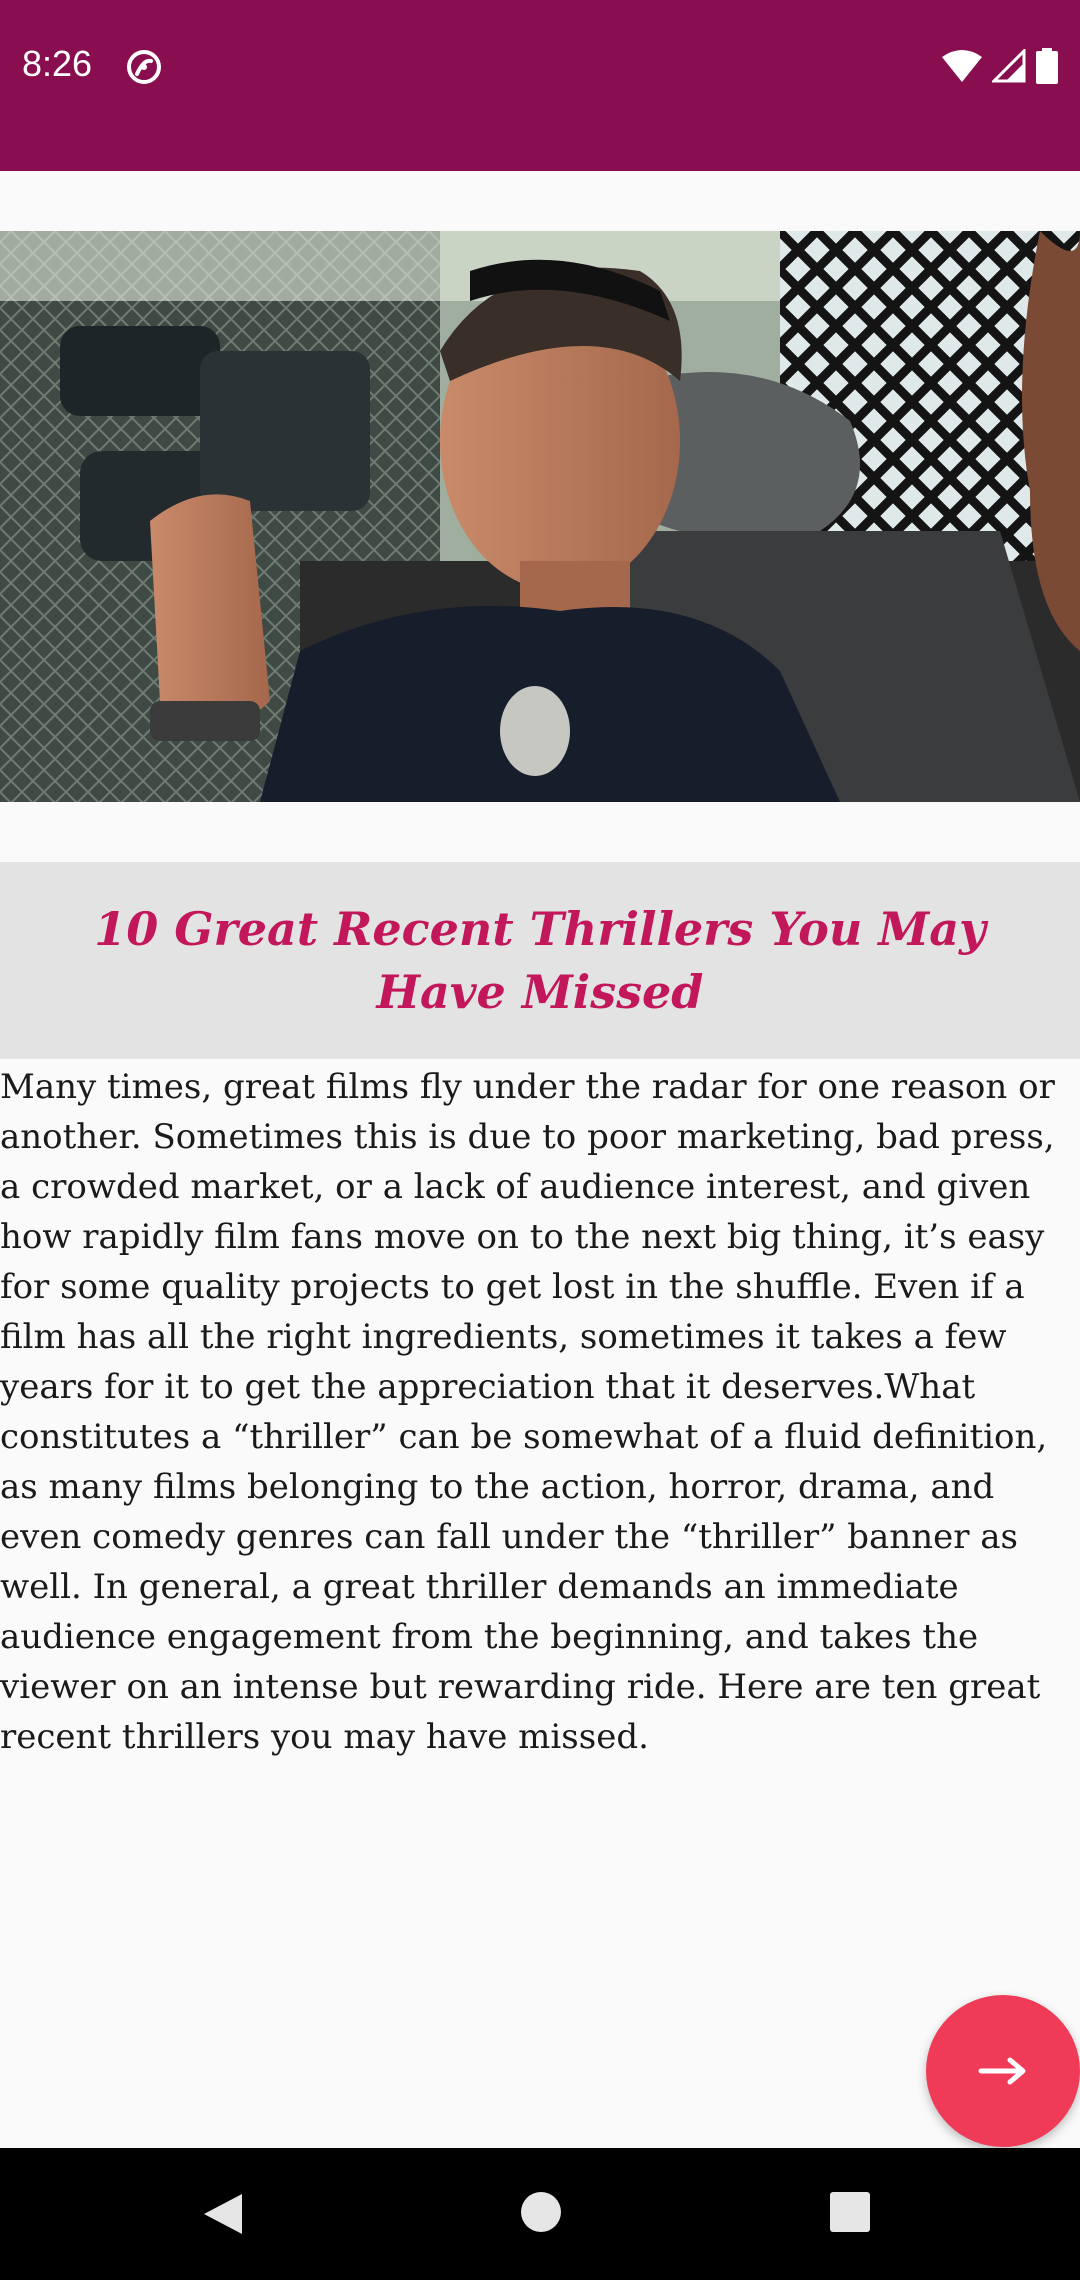  What do you see at coordinates (1047, 66) in the screenshot?
I see `battery-icon` at bounding box center [1047, 66].